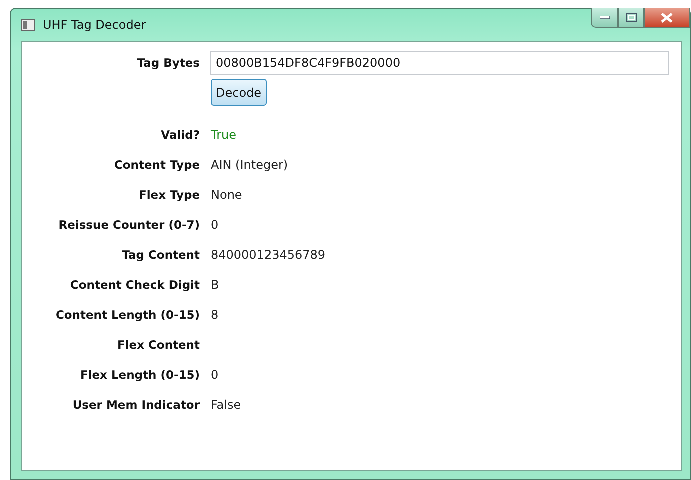 The width and height of the screenshot is (691, 480). Describe the element at coordinates (136, 405) in the screenshot. I see `field-label: User Mem Indicator` at that location.